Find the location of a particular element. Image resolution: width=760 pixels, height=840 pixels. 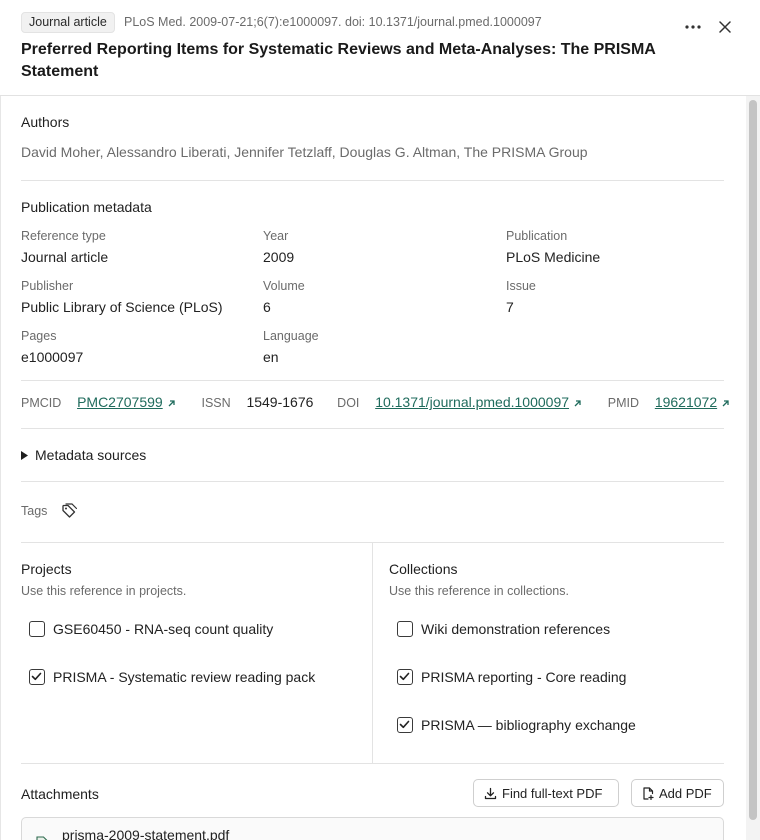

tag-icon is located at coordinates (70, 510).